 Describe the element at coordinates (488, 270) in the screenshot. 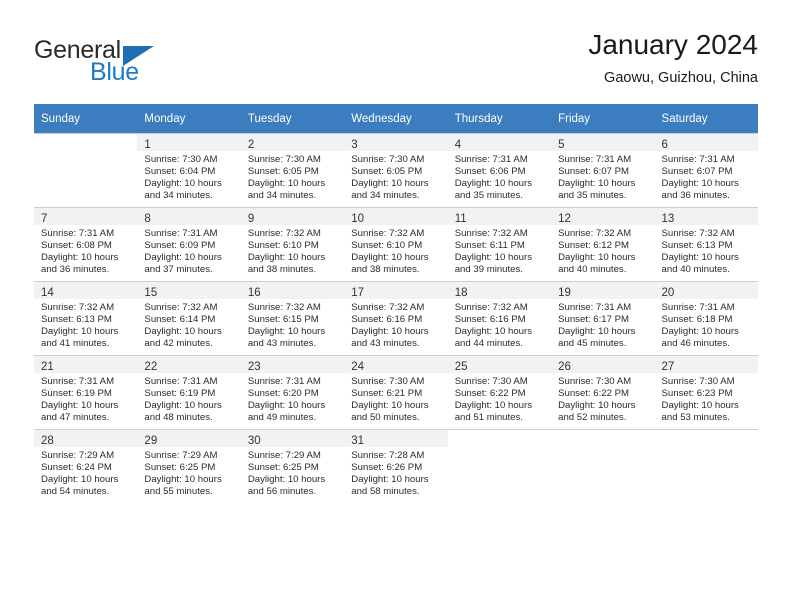

I see `day-detail-line: and 39 minutes.` at that location.